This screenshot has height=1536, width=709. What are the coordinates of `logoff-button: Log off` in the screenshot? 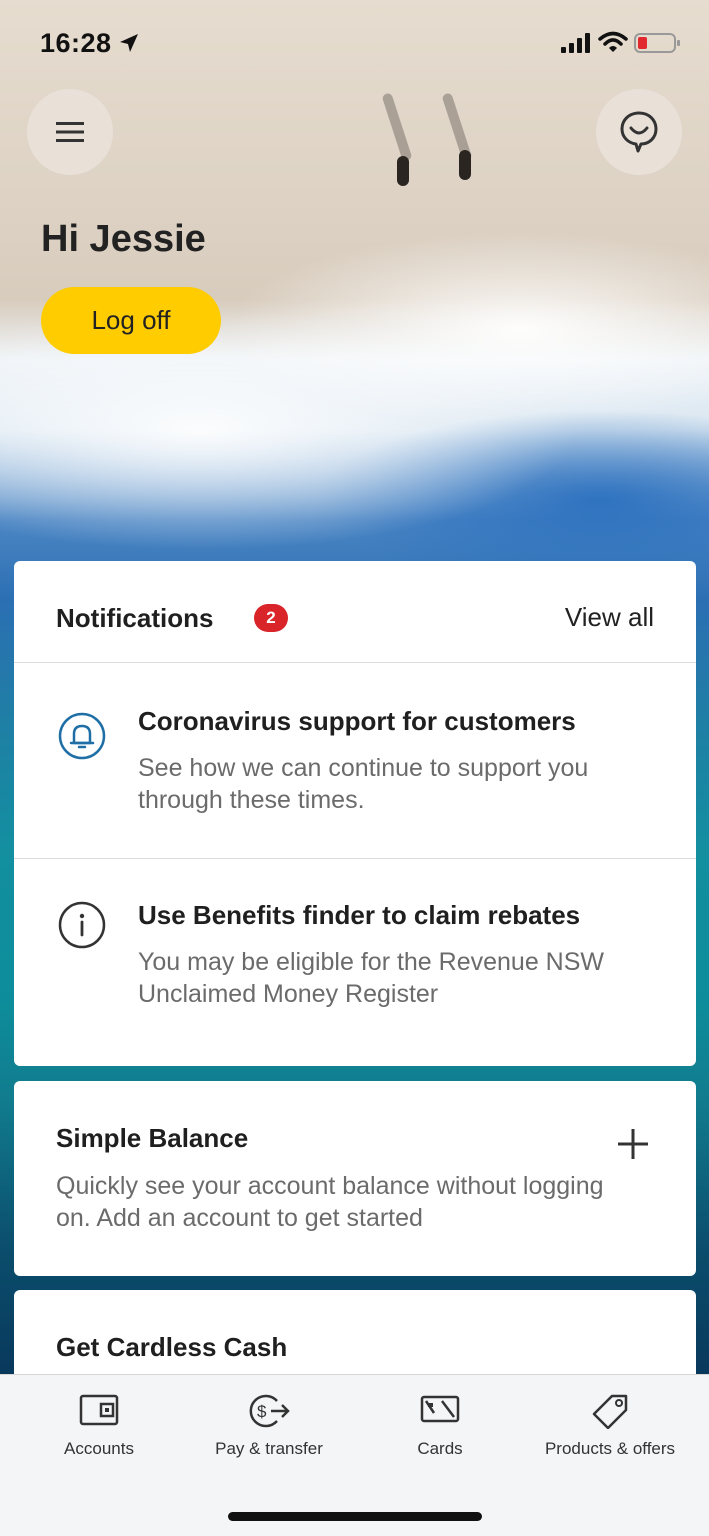 It's located at (131, 320).